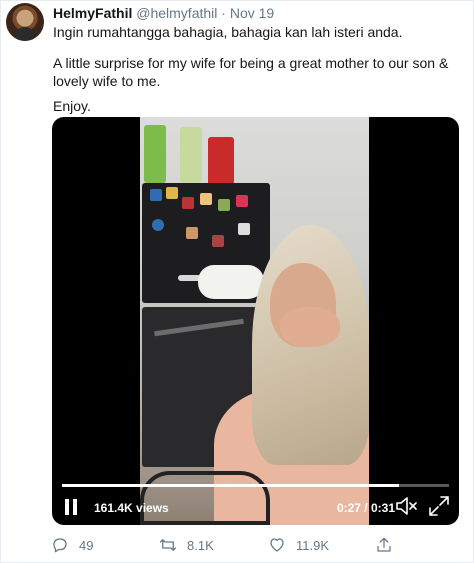 This screenshot has height=563, width=474. I want to click on shelf-bottles, so click(189, 152).